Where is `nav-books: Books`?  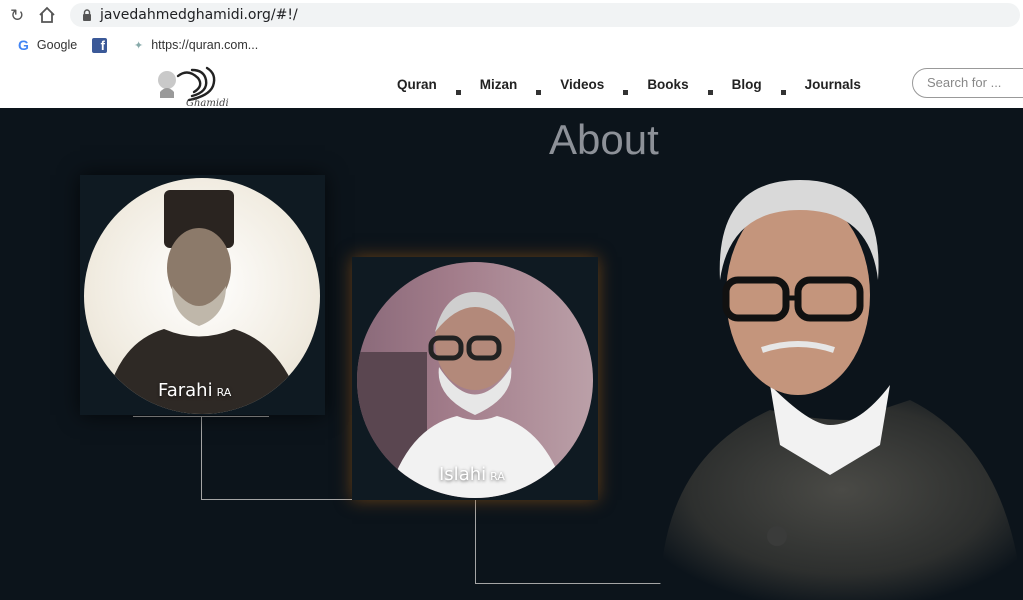
nav-books: Books is located at coordinates (667, 84).